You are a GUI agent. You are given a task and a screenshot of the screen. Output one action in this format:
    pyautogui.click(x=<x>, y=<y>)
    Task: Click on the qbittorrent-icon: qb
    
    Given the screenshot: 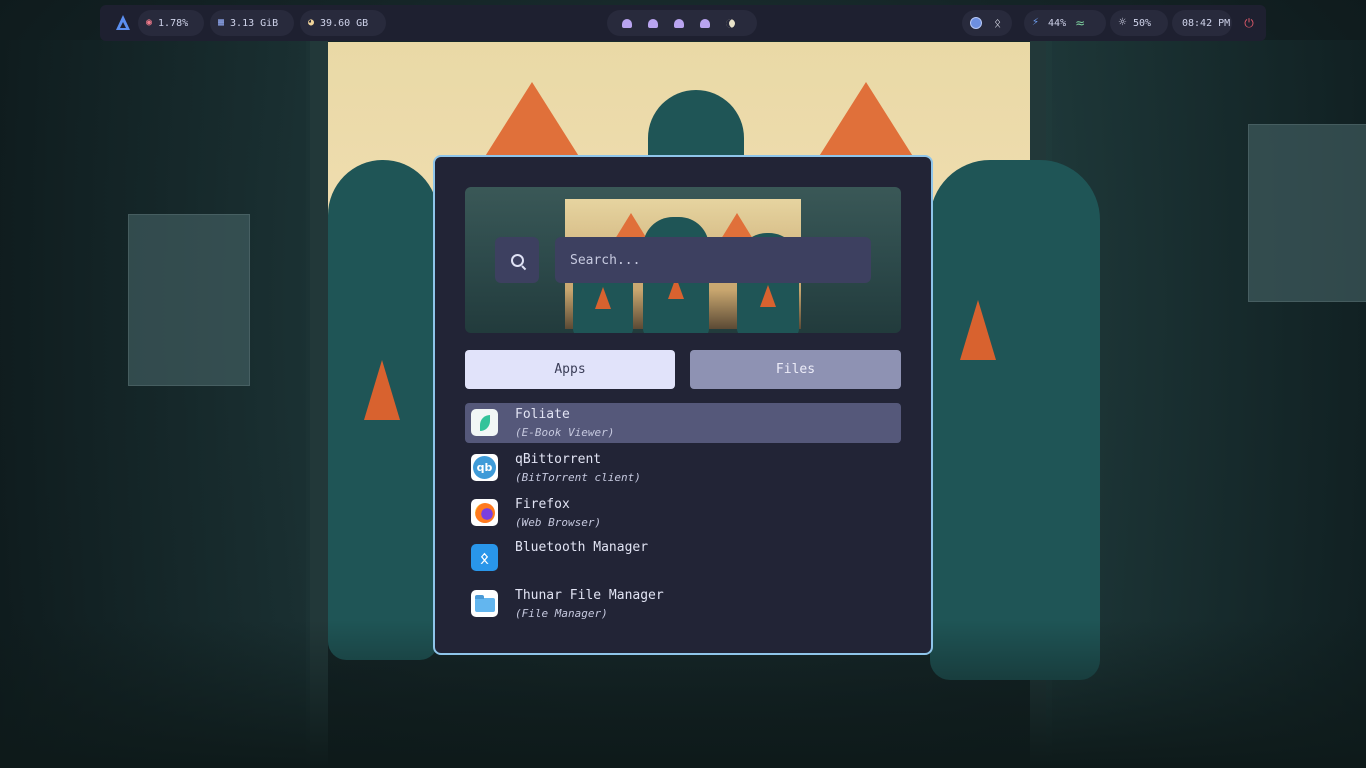 What is the action you would take?
    pyautogui.click(x=484, y=467)
    